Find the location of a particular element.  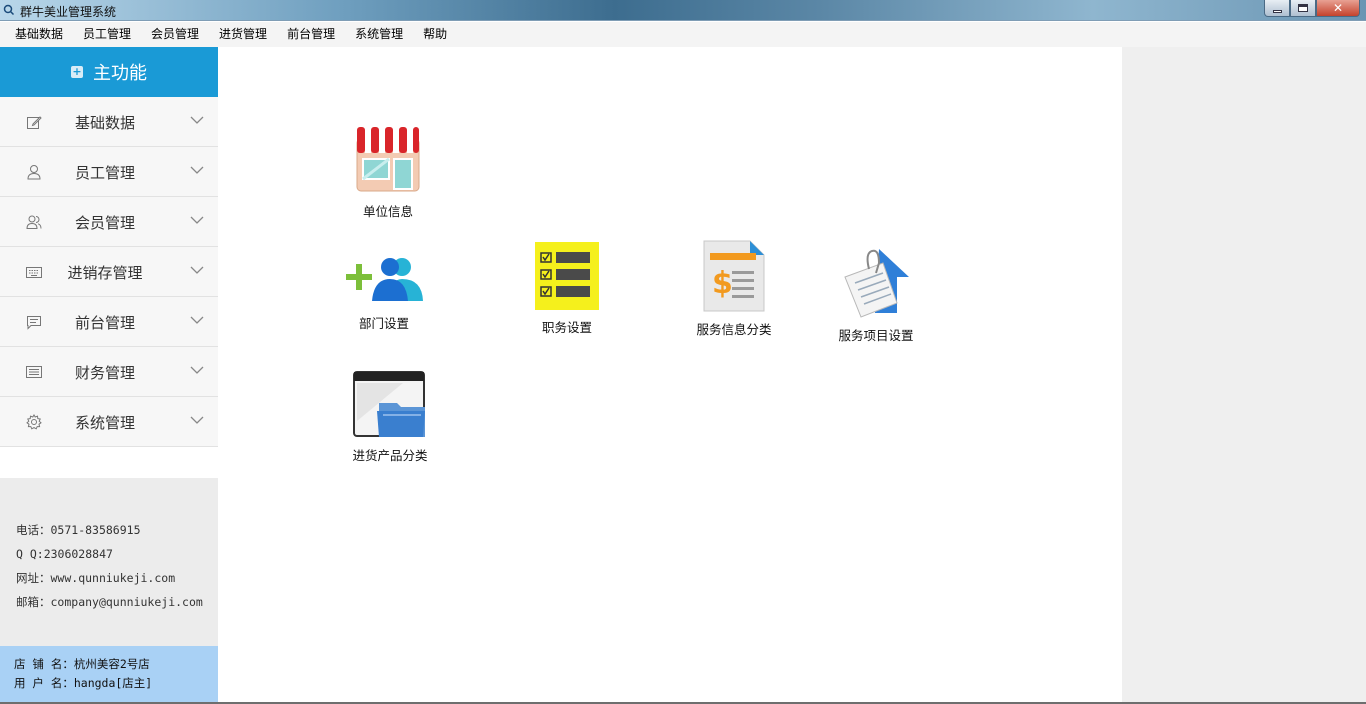

tile-service-item-settings: 服务项目设置 is located at coordinates (876, 293).